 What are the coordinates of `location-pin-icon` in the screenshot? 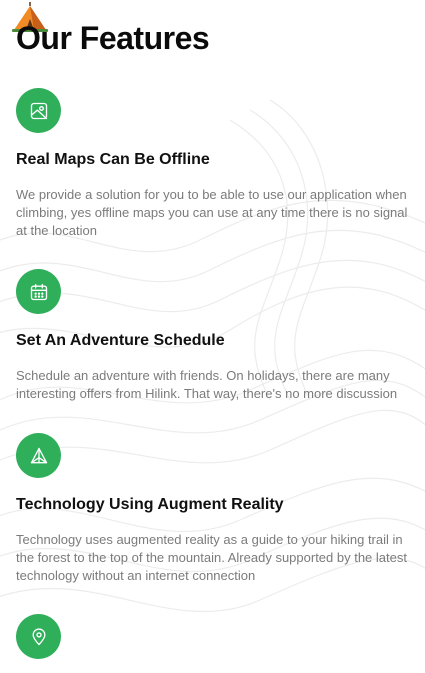 It's located at (38, 636).